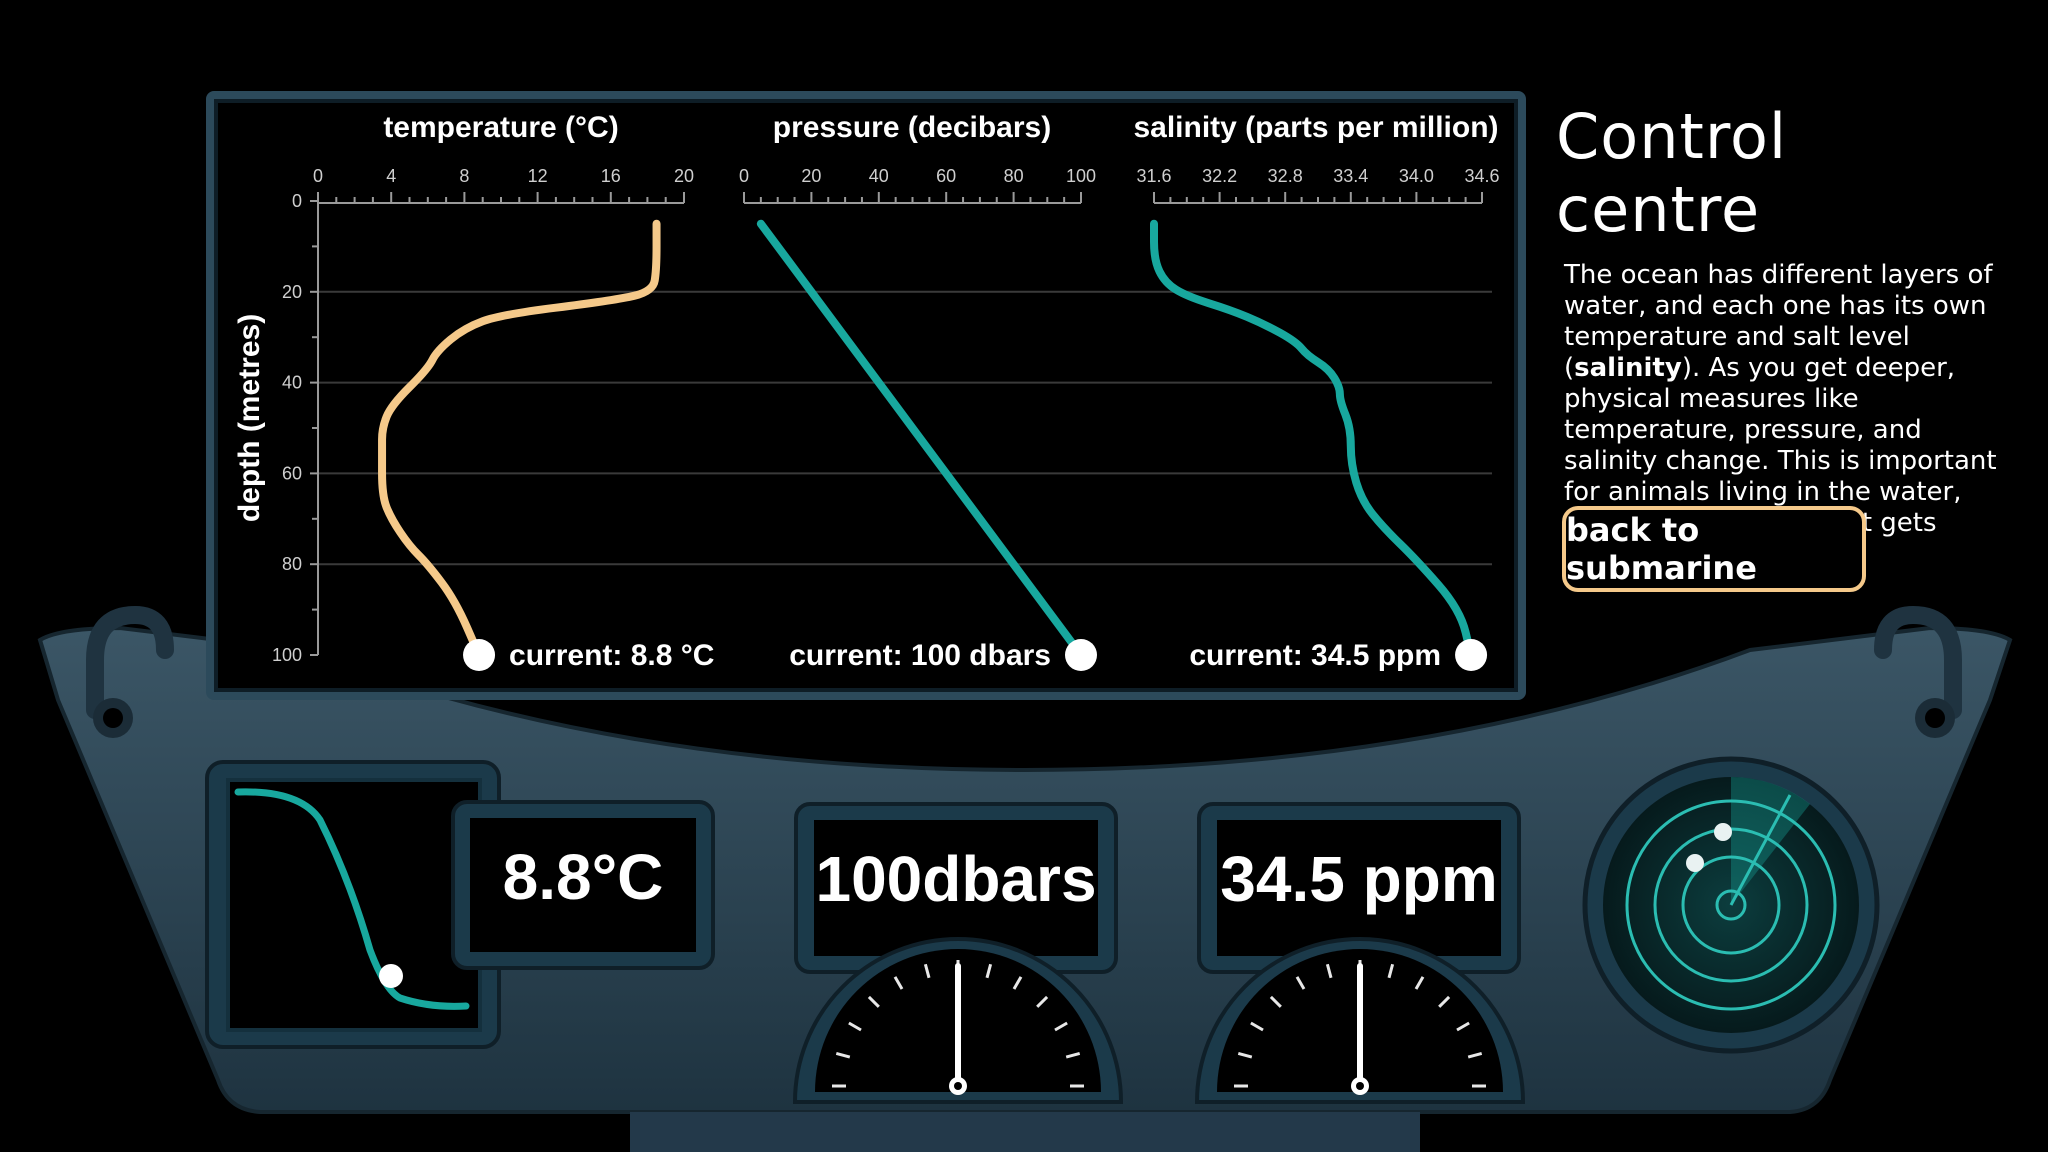 The width and height of the screenshot is (2048, 1152). I want to click on temperature-reading: 8.8°C, so click(583, 877).